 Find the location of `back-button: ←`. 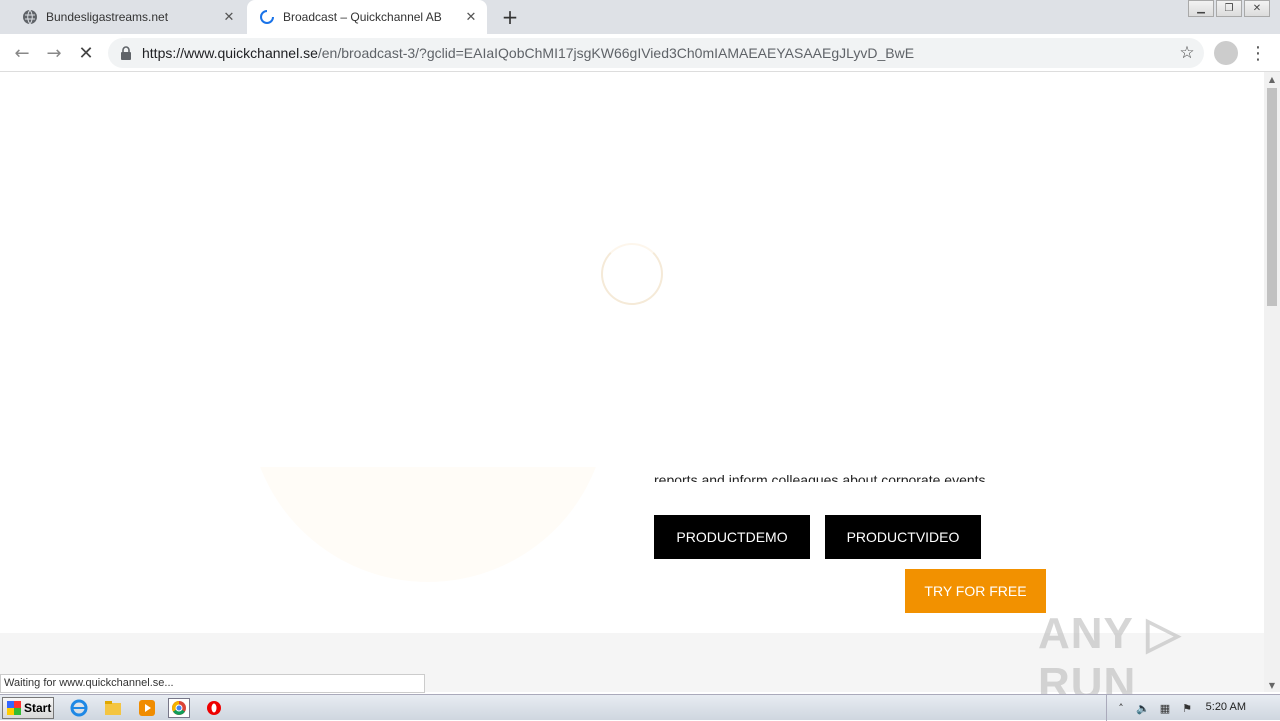

back-button: ← is located at coordinates (22, 53).